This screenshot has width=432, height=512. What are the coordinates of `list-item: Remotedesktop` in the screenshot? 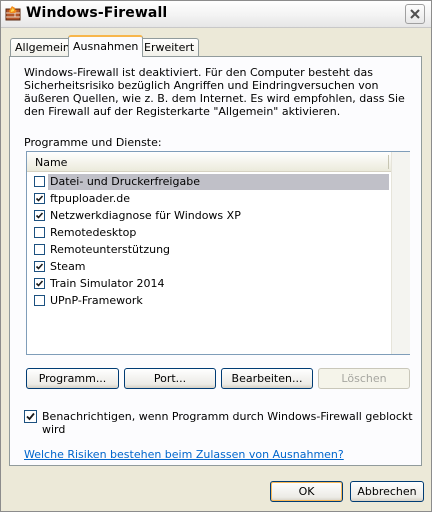 It's located at (209, 233).